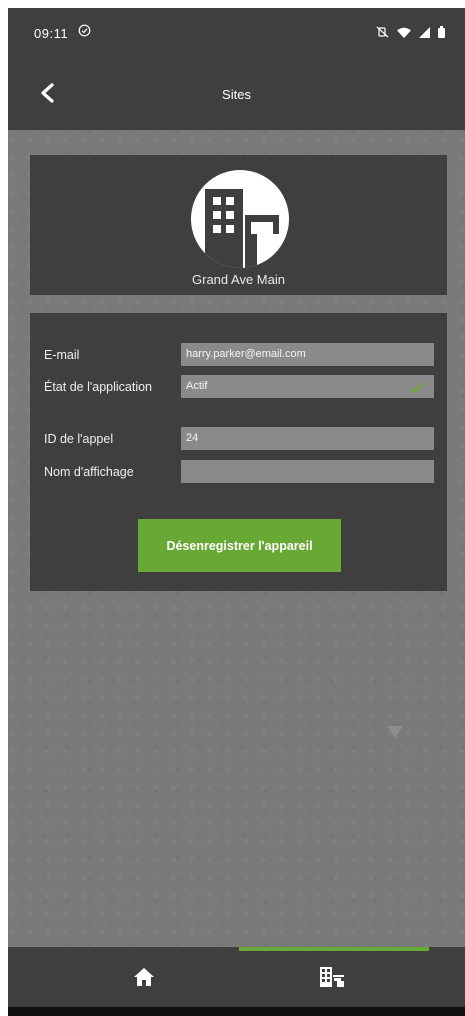 The width and height of the screenshot is (465, 1016). I want to click on signal-icon, so click(424, 32).